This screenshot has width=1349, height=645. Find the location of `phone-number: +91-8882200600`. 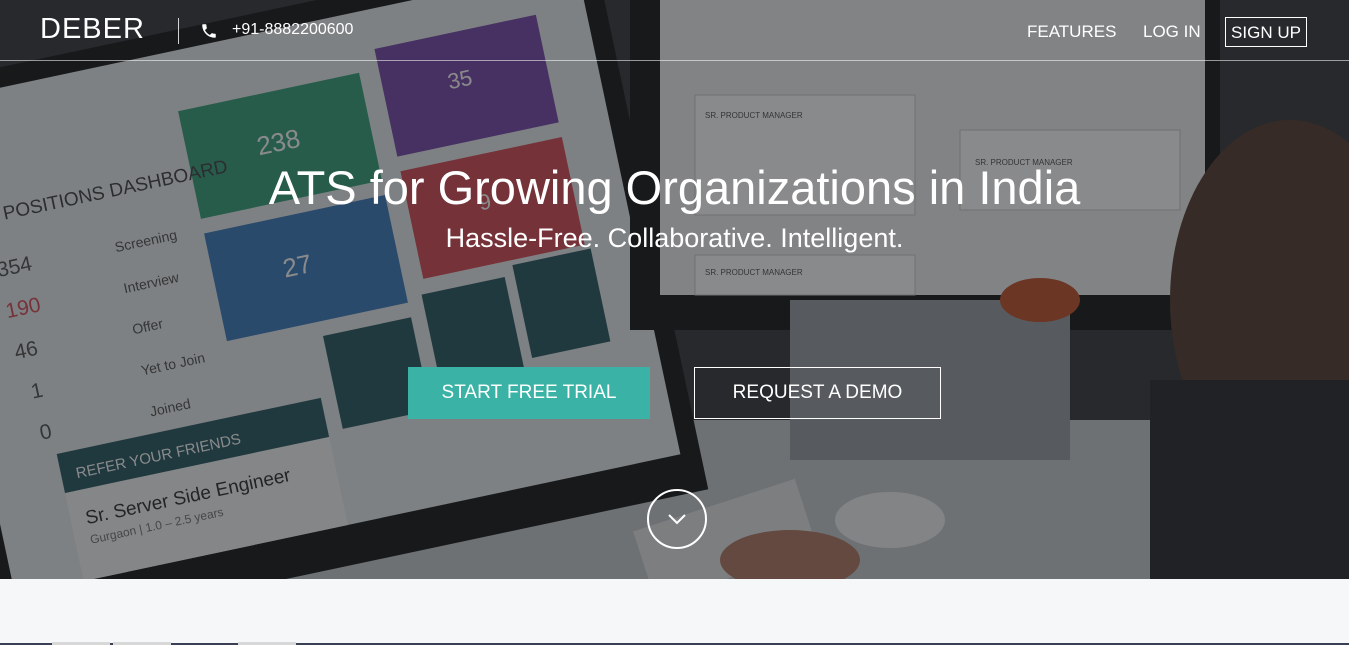

phone-number: +91-8882200600 is located at coordinates (292, 30).